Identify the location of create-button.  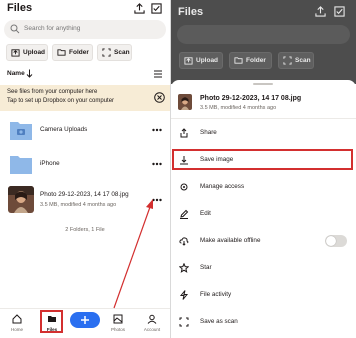
(85, 320).